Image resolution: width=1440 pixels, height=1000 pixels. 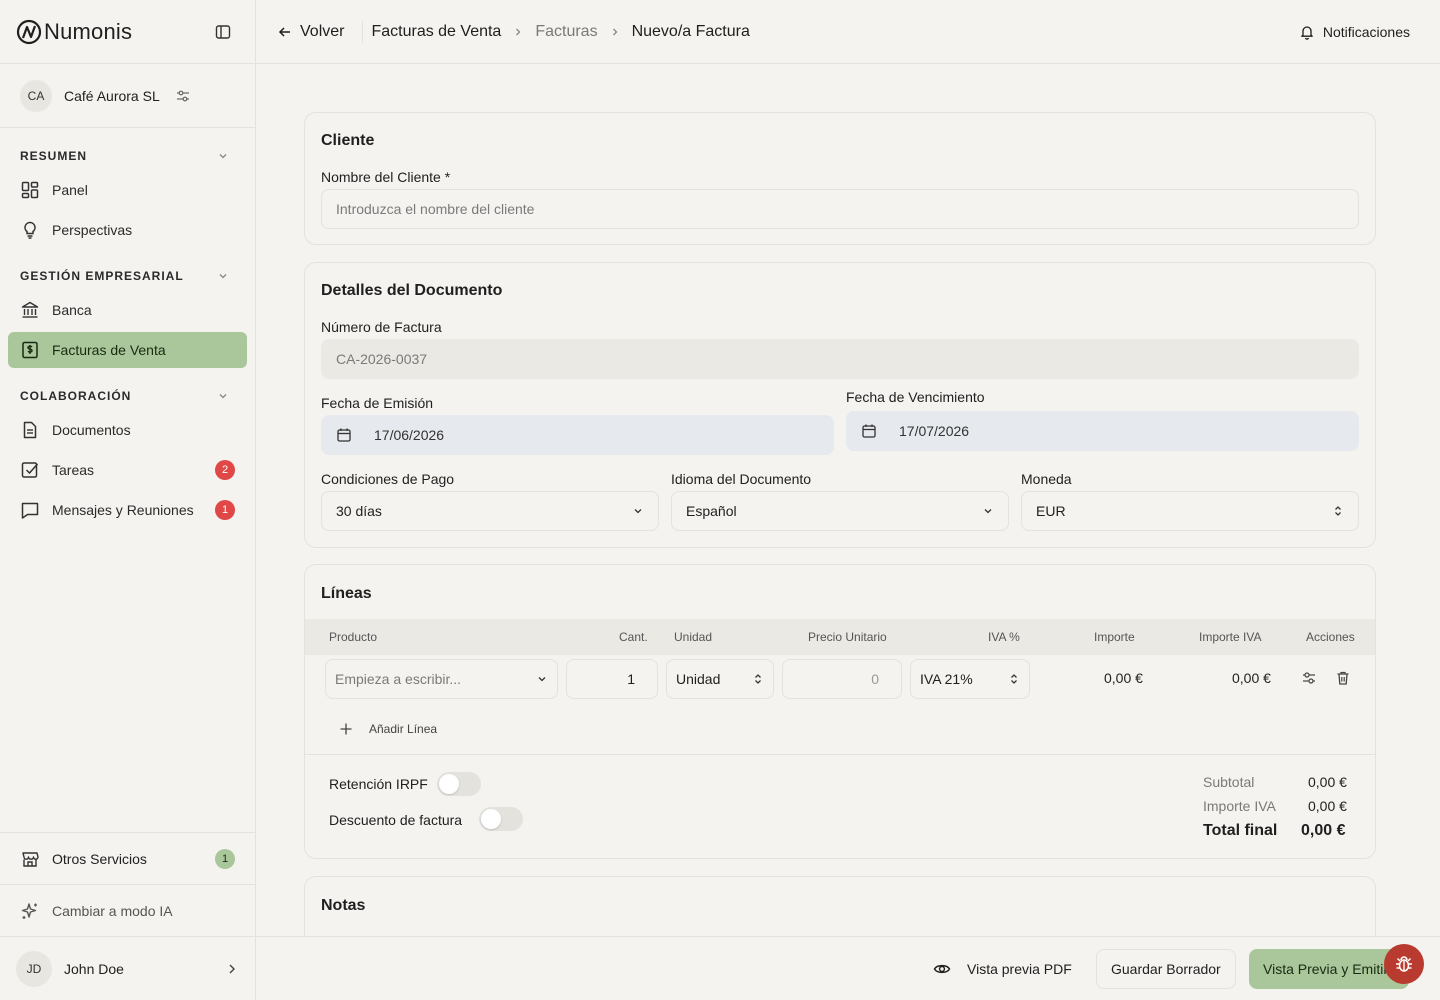 What do you see at coordinates (127, 470) in the screenshot?
I see `sidebar-item-tareas: Tareas 2` at bounding box center [127, 470].